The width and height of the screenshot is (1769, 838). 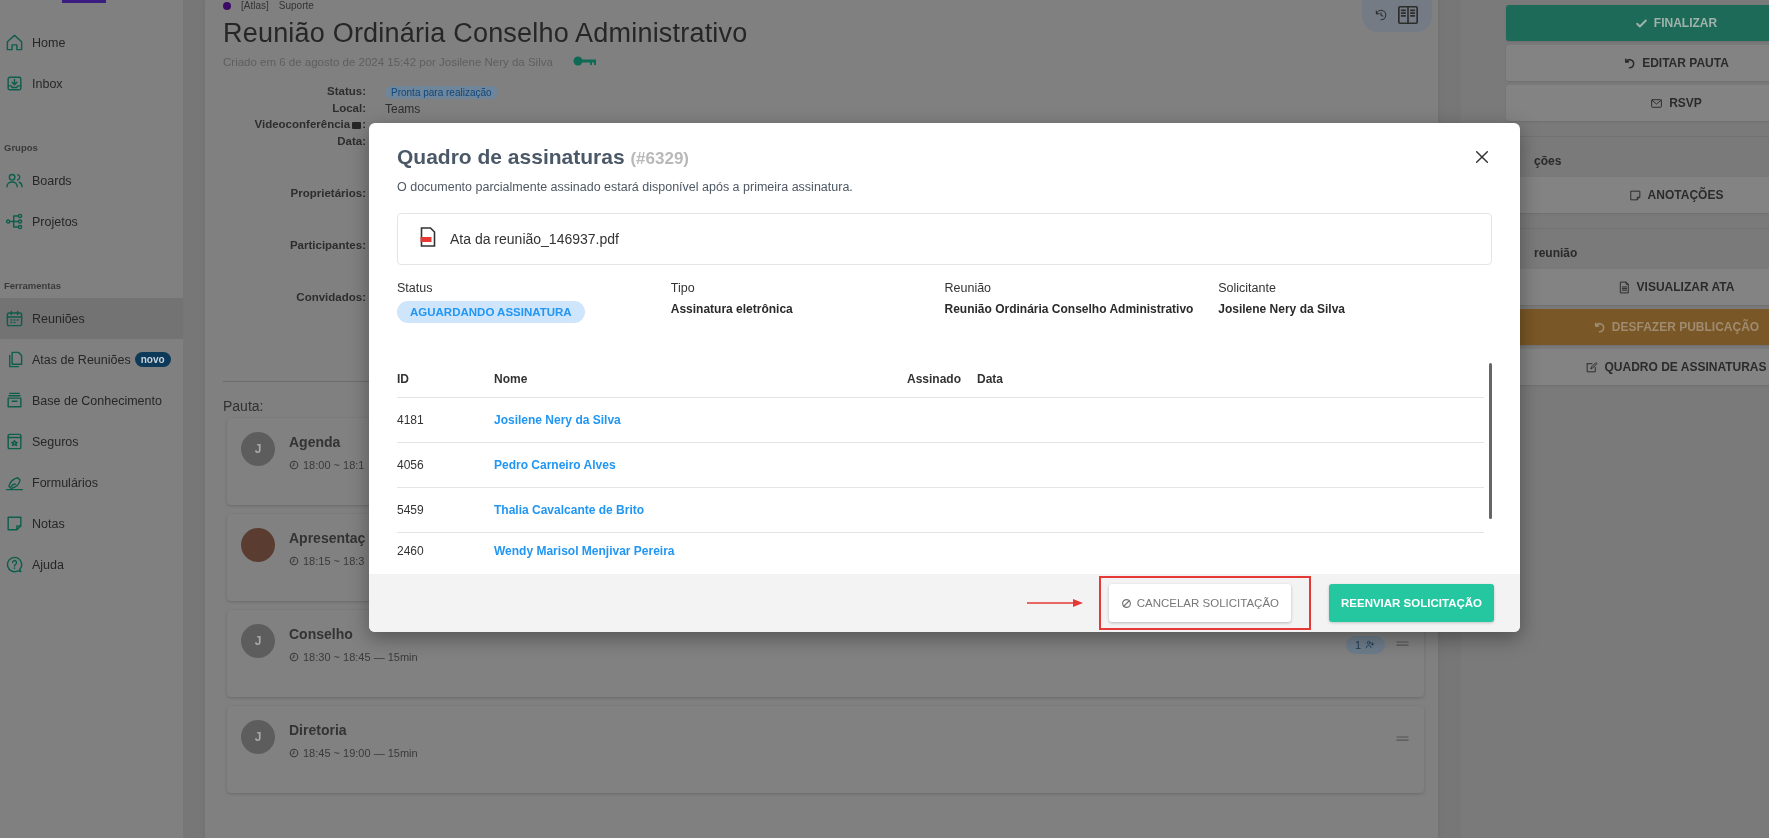 I want to click on field-label: Data:, so click(x=351, y=140).